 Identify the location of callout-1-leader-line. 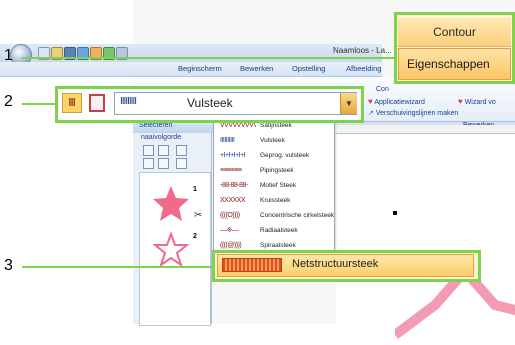
(209, 58).